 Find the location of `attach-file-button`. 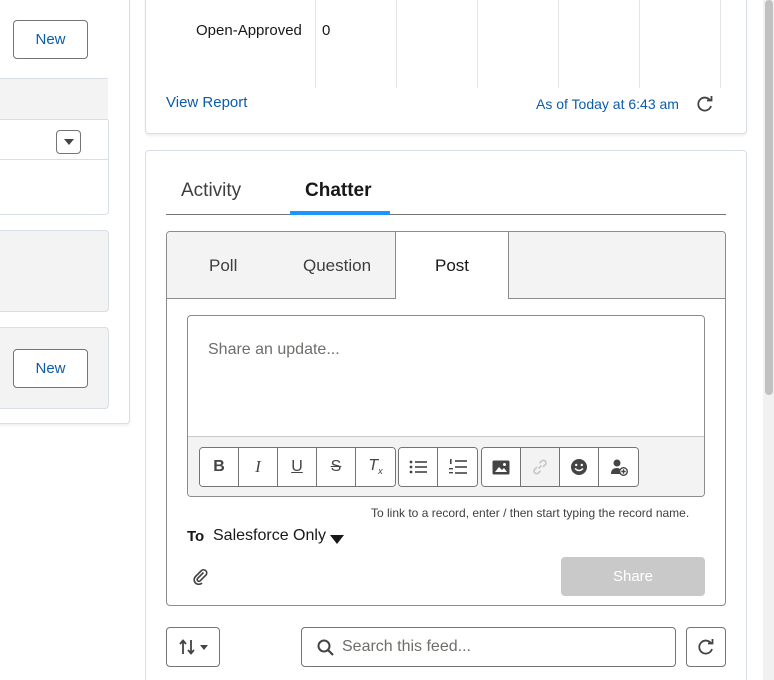

attach-file-button is located at coordinates (201, 578).